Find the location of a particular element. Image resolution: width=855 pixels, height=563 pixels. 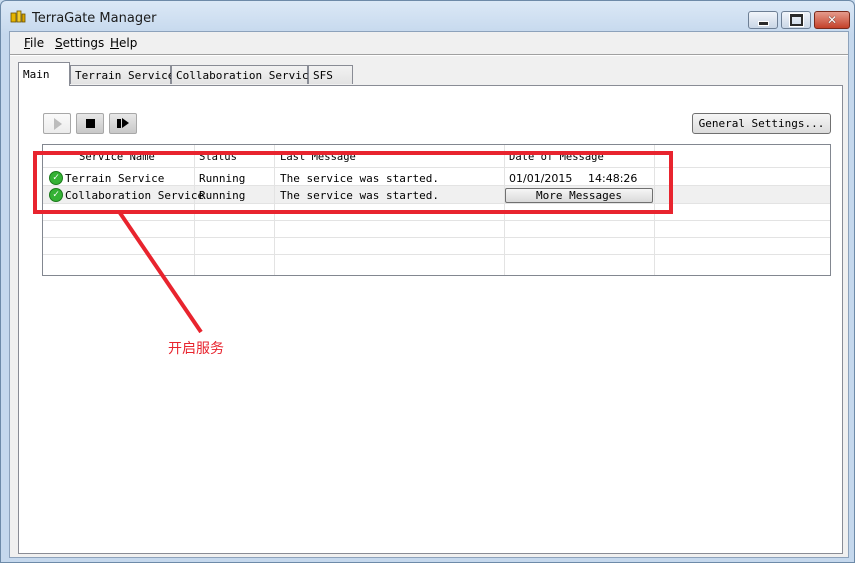

tab-main: Main is located at coordinates (44, 74).